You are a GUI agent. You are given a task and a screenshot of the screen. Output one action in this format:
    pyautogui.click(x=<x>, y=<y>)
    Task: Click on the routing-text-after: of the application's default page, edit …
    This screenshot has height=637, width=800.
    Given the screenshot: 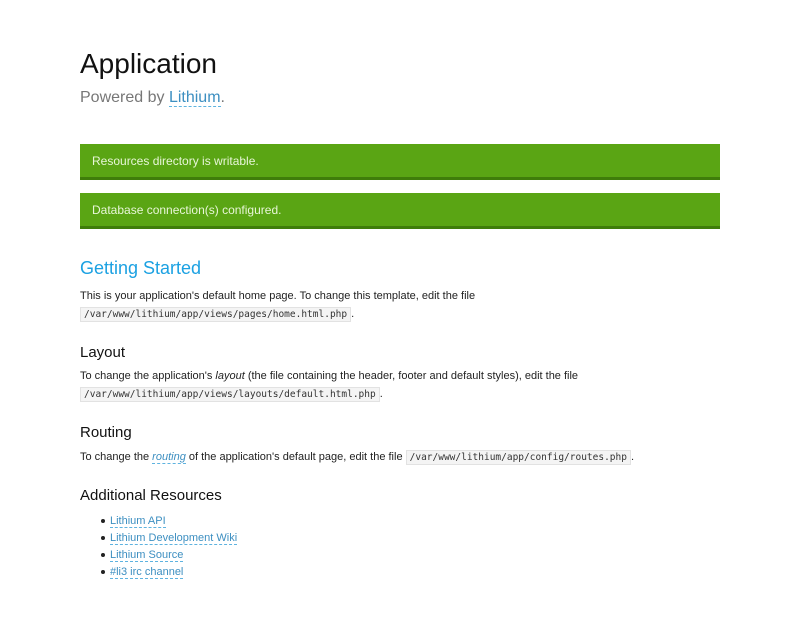 What is the action you would take?
    pyautogui.click(x=295, y=457)
    